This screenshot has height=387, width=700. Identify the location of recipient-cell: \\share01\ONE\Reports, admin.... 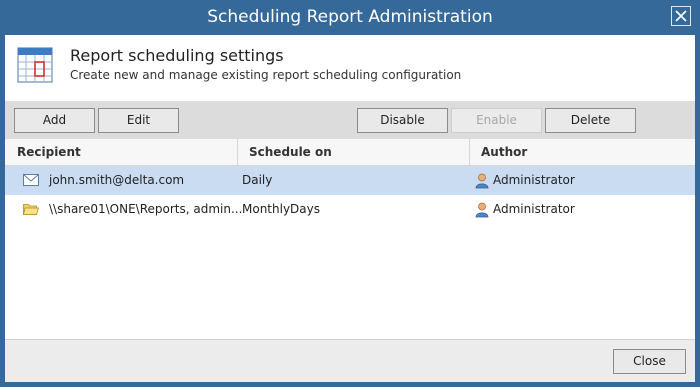
(146, 209).